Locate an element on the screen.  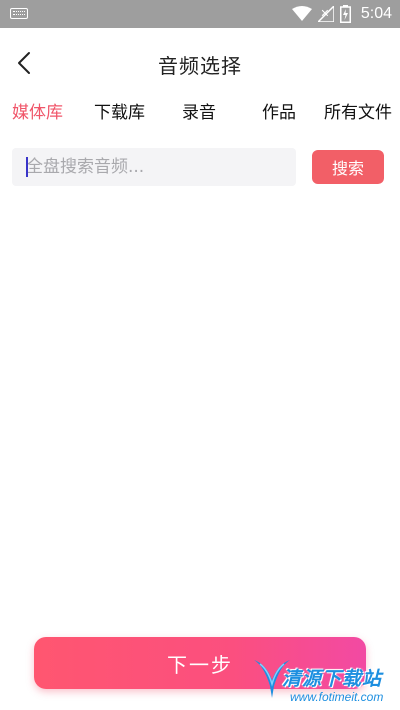
tab-recordings: 录音 is located at coordinates (199, 110).